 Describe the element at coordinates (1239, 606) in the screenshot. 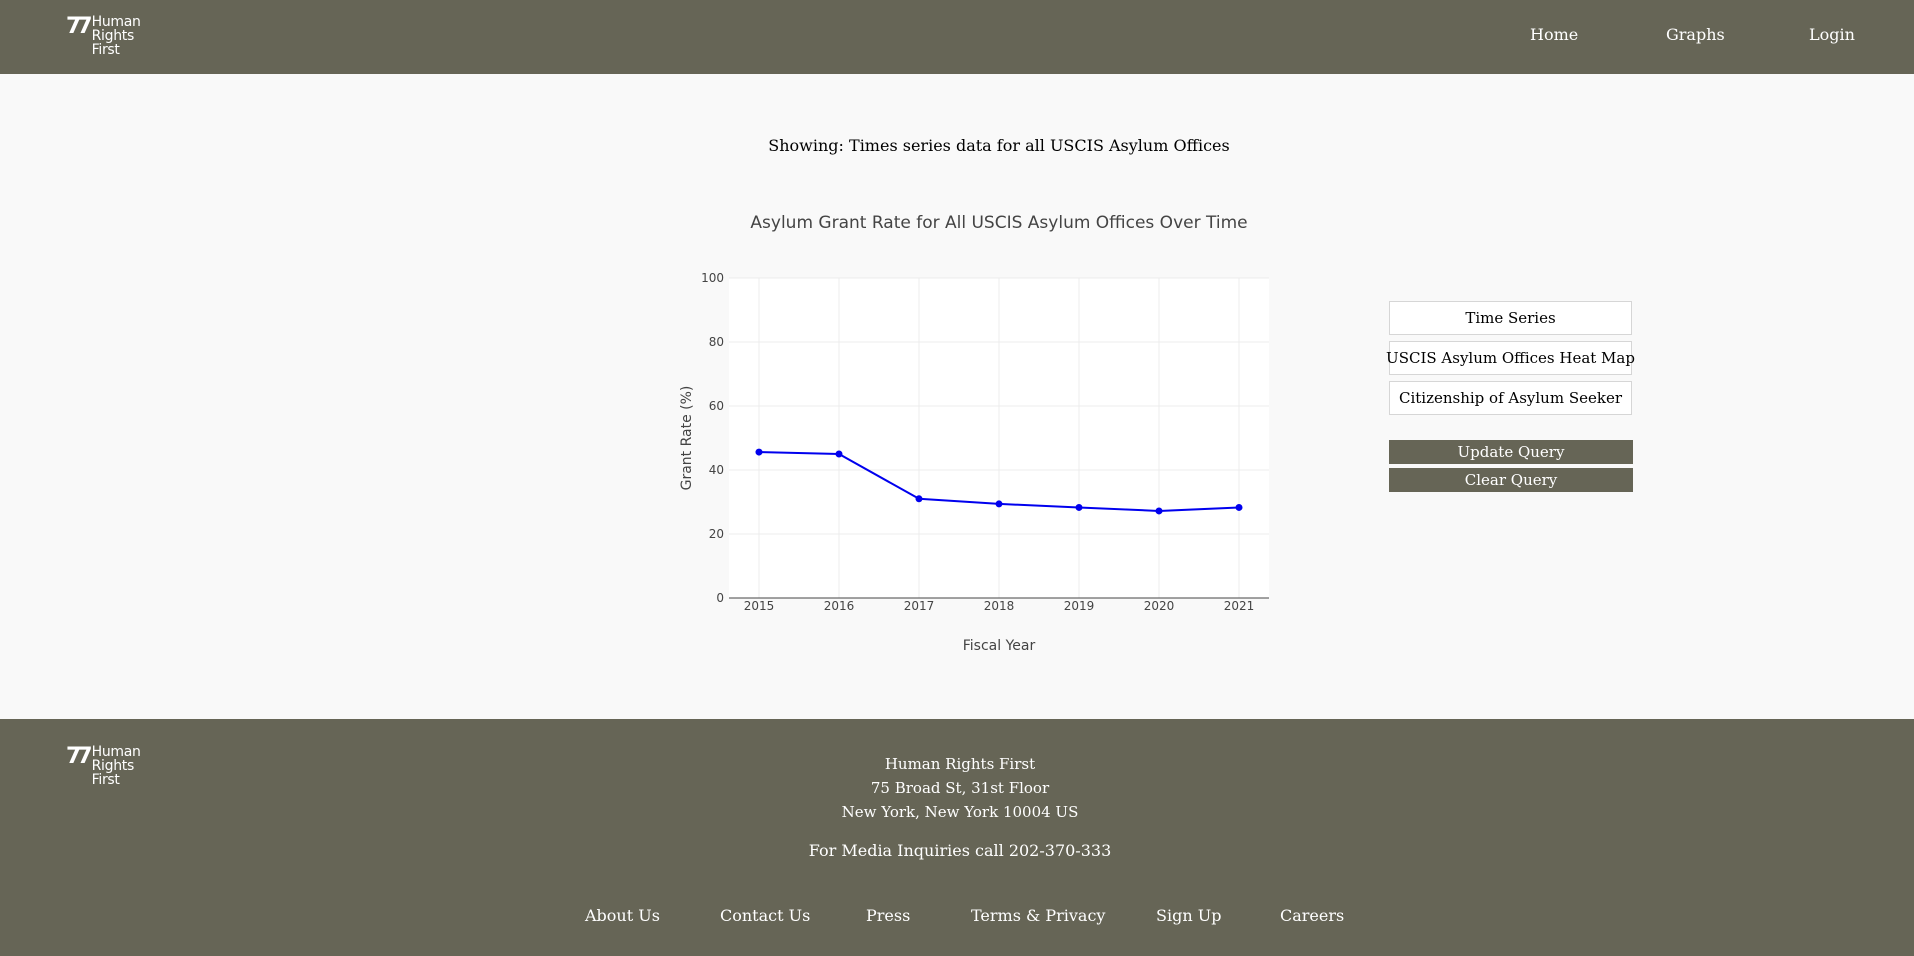

I see `x-tick-label: 2021` at that location.